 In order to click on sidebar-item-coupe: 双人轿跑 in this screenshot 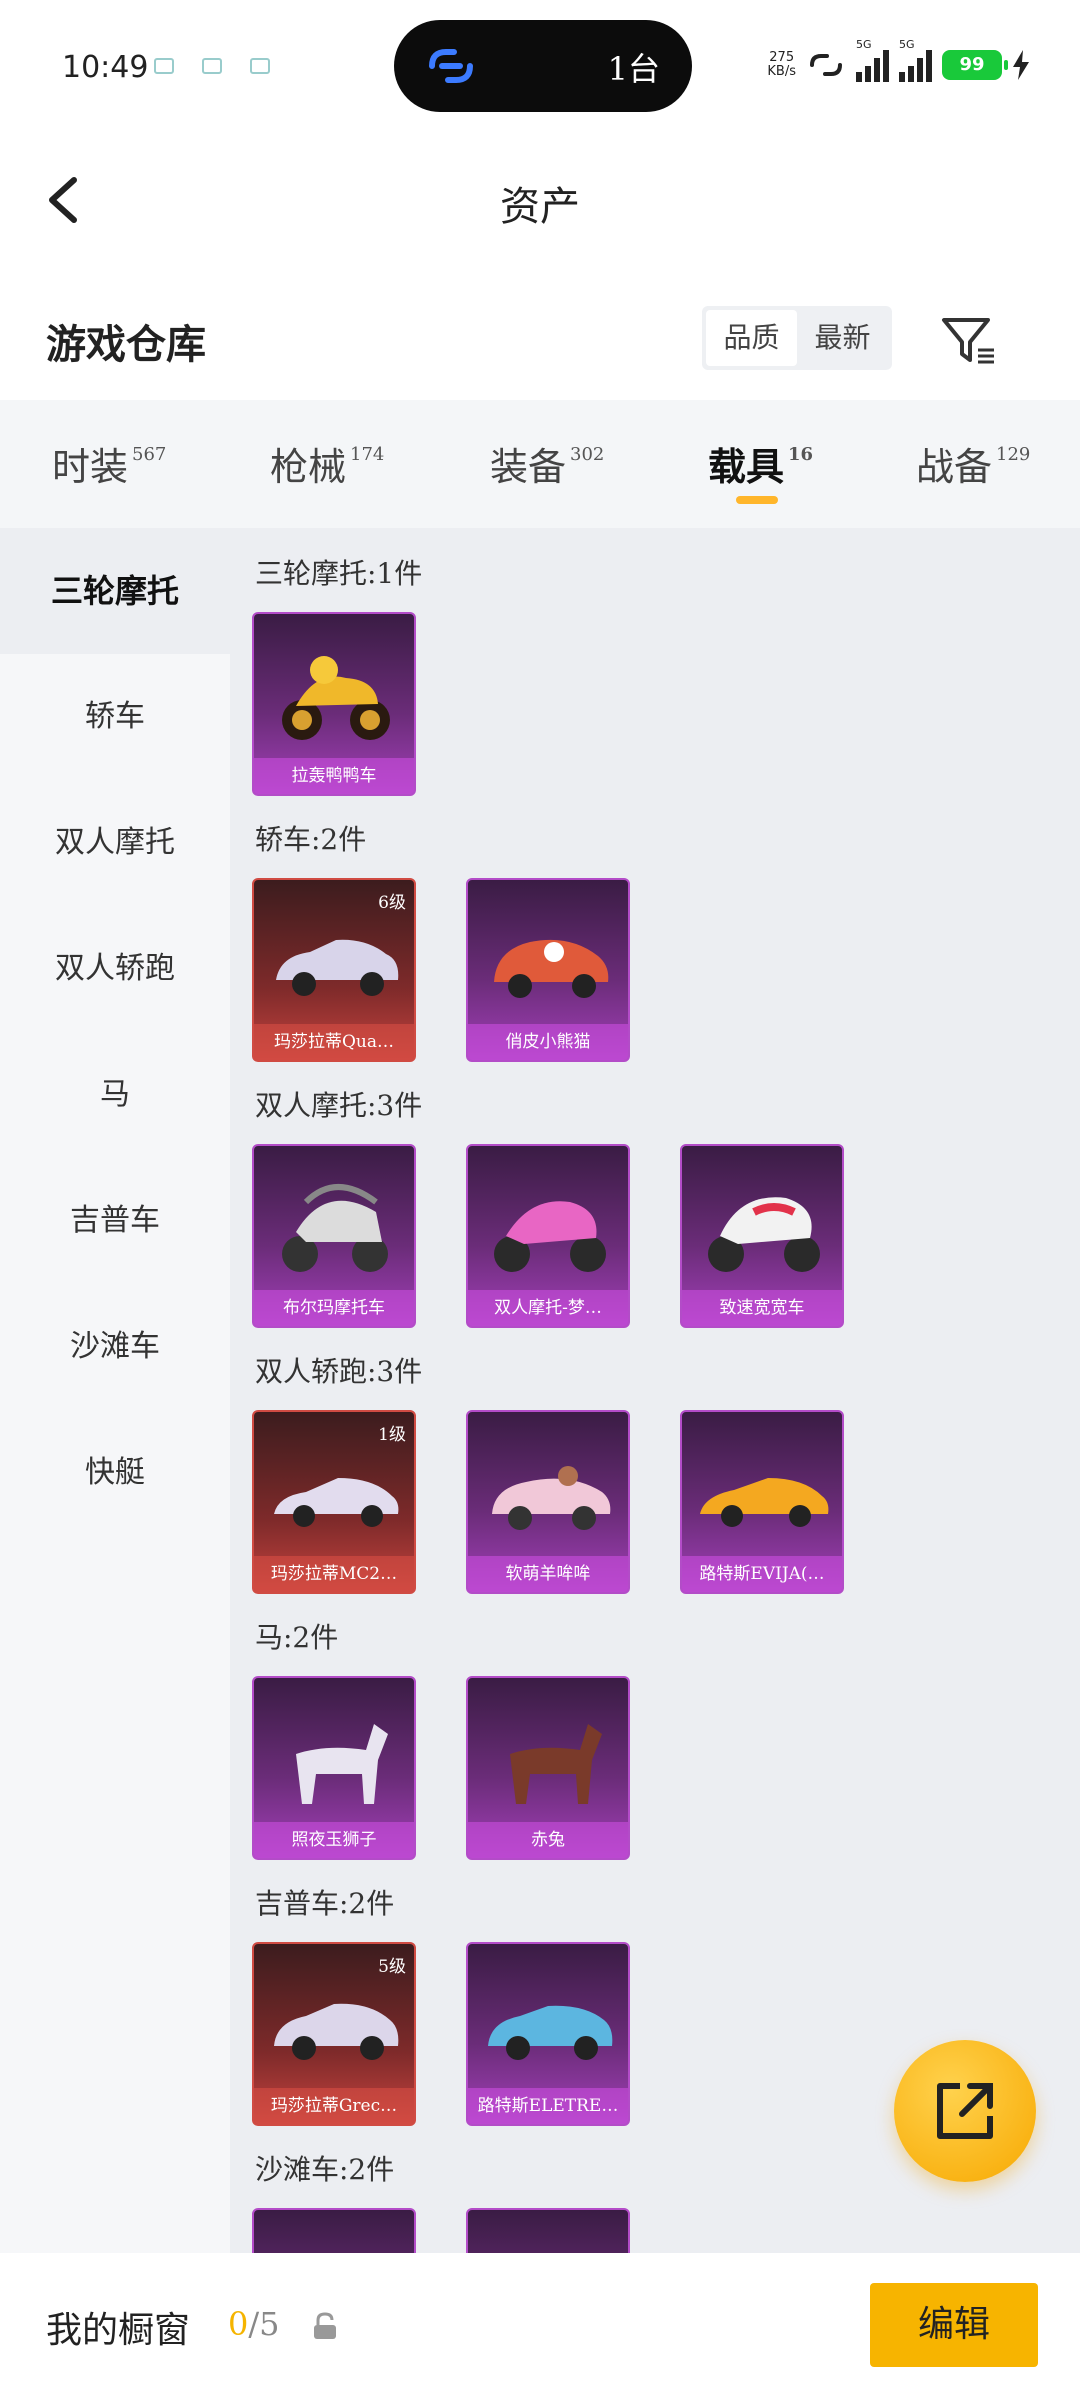, I will do `click(115, 969)`.